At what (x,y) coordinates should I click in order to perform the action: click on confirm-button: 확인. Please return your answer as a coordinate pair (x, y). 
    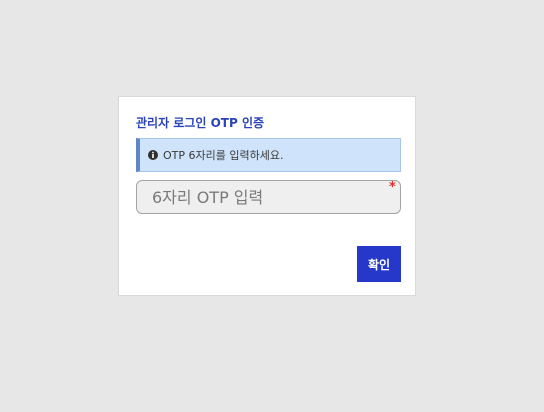
    Looking at the image, I should click on (379, 264).